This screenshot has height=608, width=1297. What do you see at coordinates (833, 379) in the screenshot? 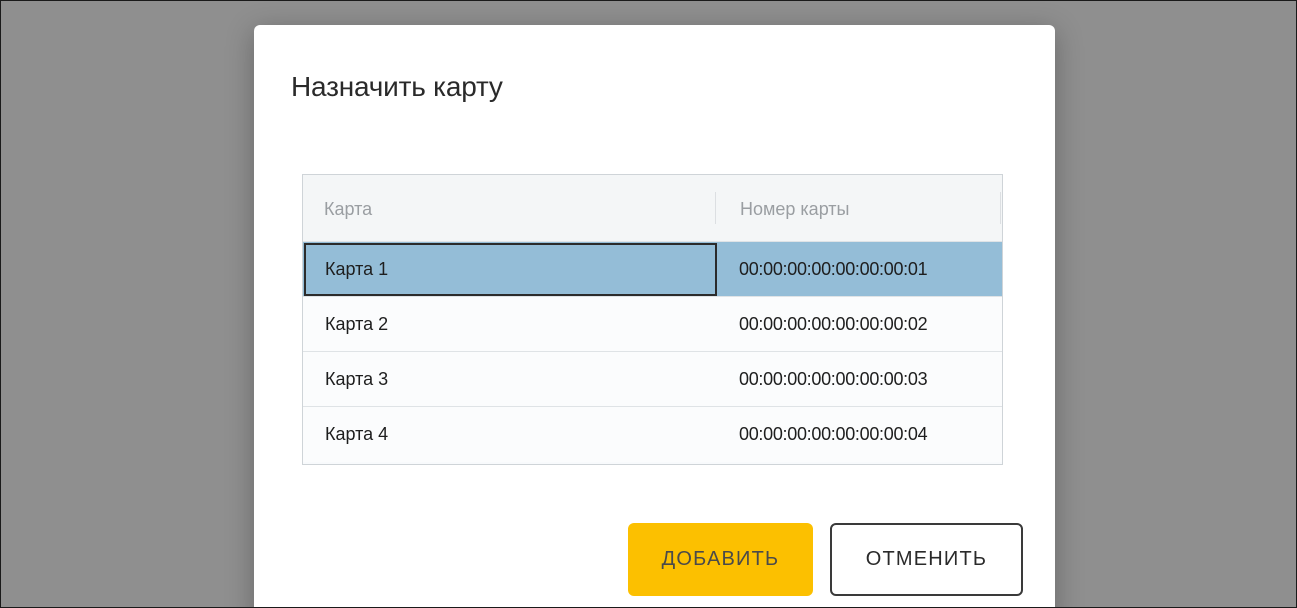
I see `card-number-cell: 00:00:00:00:00:00:00:03` at bounding box center [833, 379].